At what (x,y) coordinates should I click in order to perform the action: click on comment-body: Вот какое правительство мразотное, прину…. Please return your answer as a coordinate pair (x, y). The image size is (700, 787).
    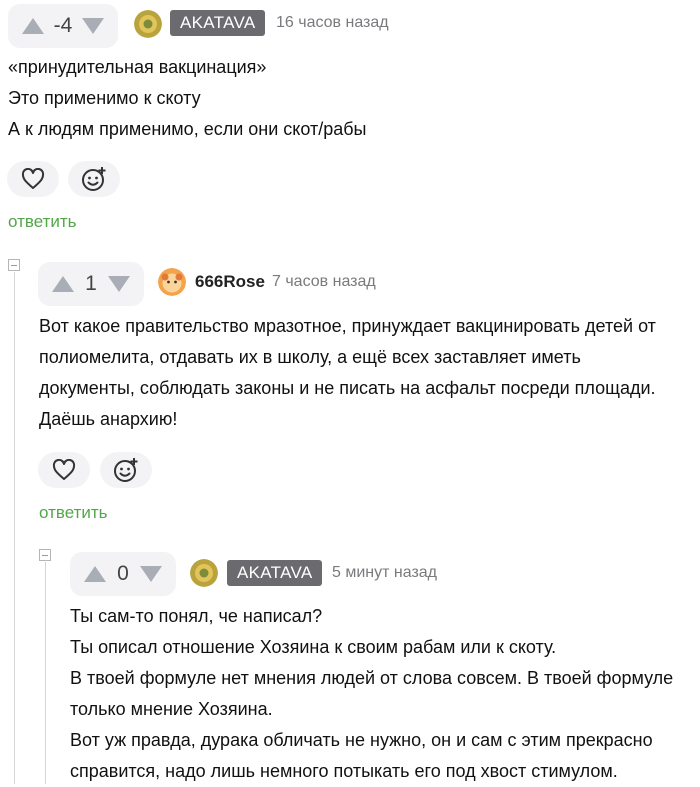
    Looking at the image, I should click on (347, 373).